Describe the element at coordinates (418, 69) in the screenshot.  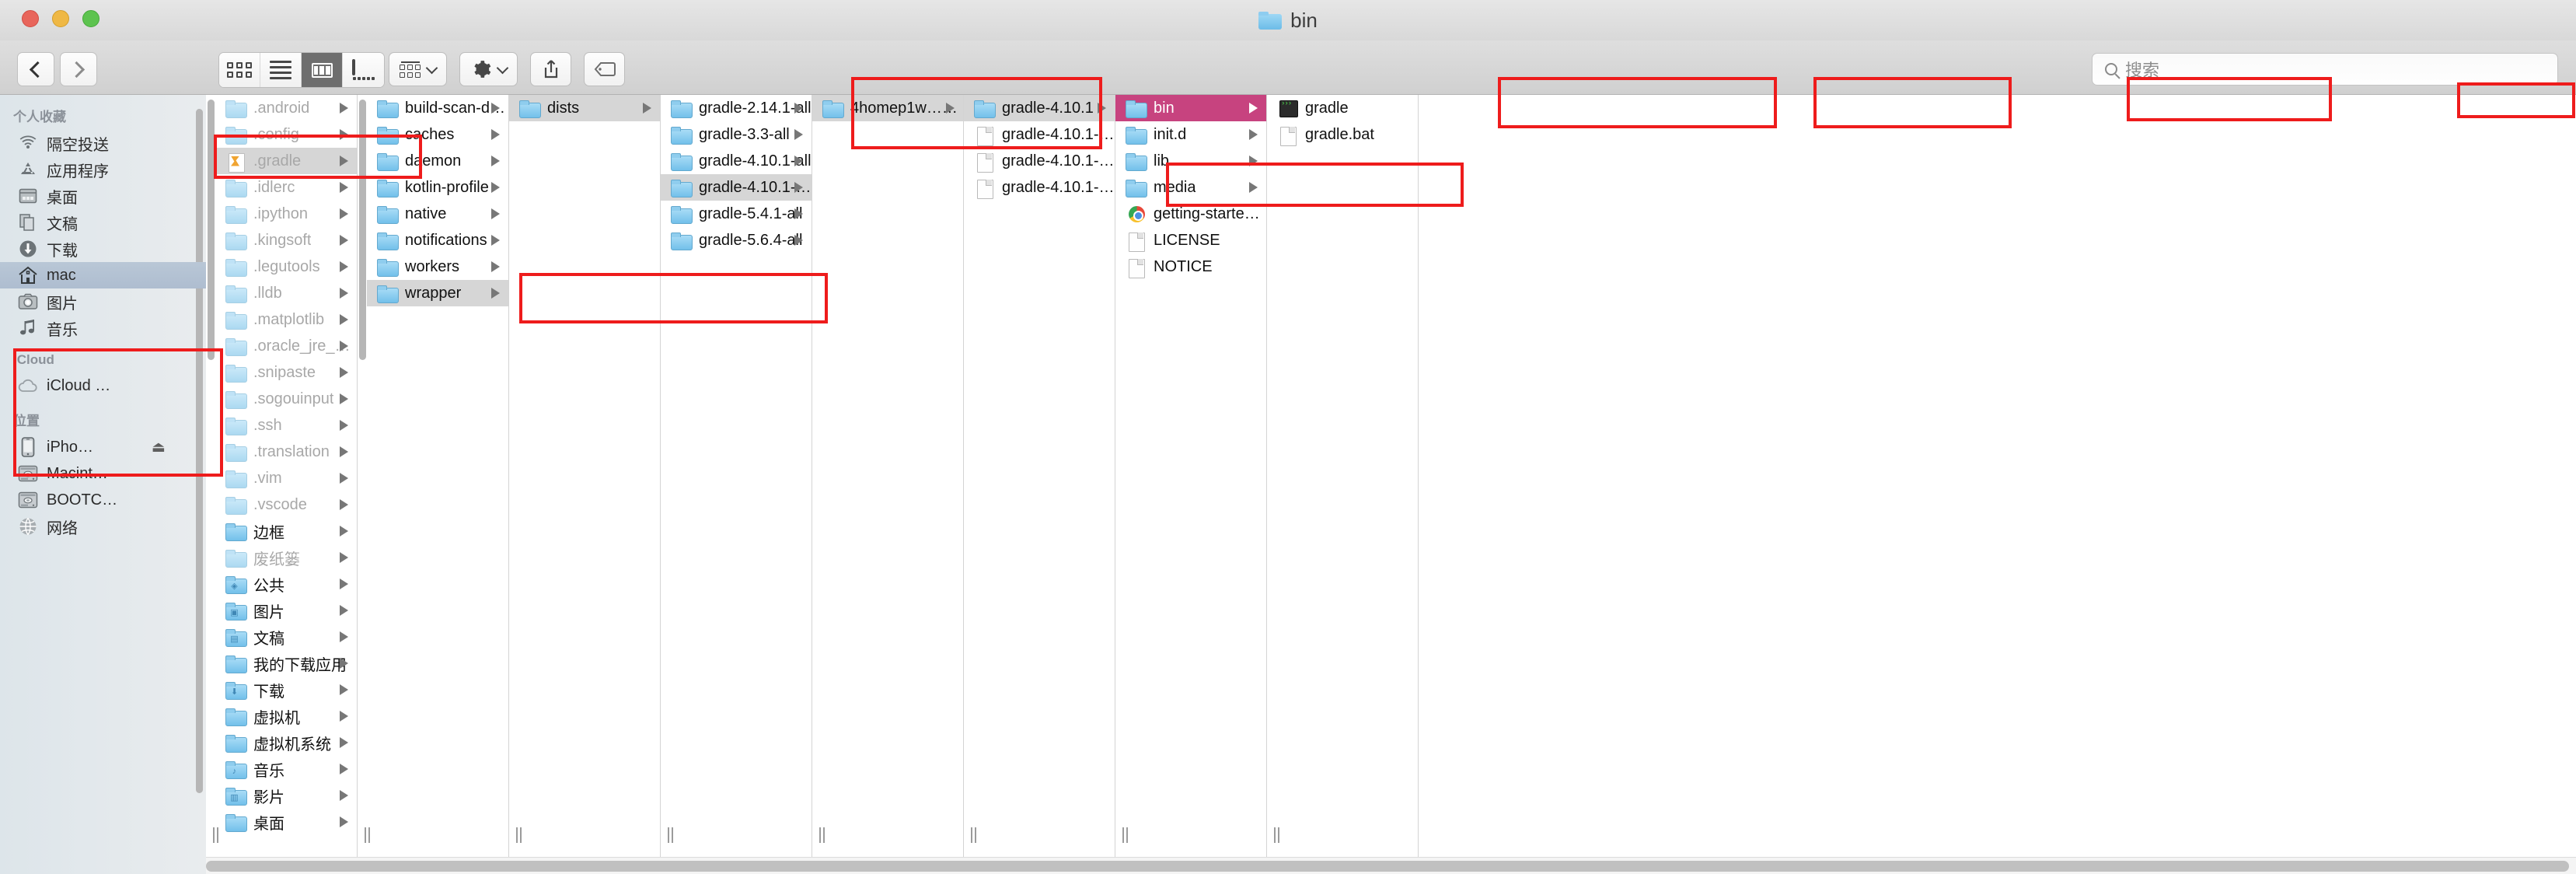
I see `group-by-button` at that location.